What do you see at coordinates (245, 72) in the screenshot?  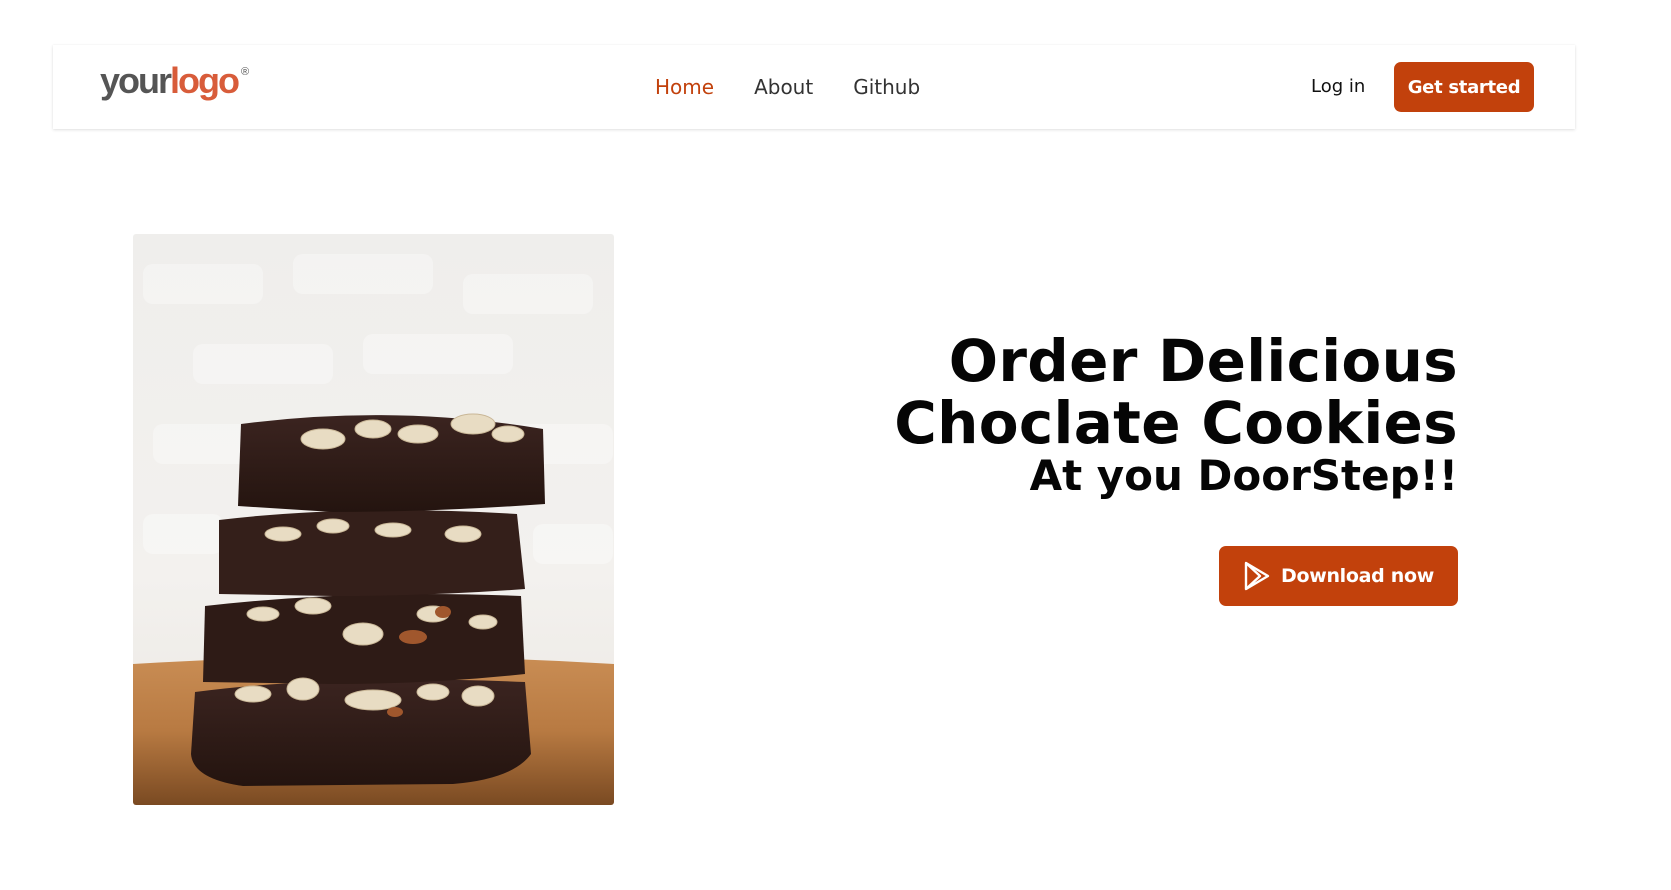 I see `logo-registered-mark: ®` at bounding box center [245, 72].